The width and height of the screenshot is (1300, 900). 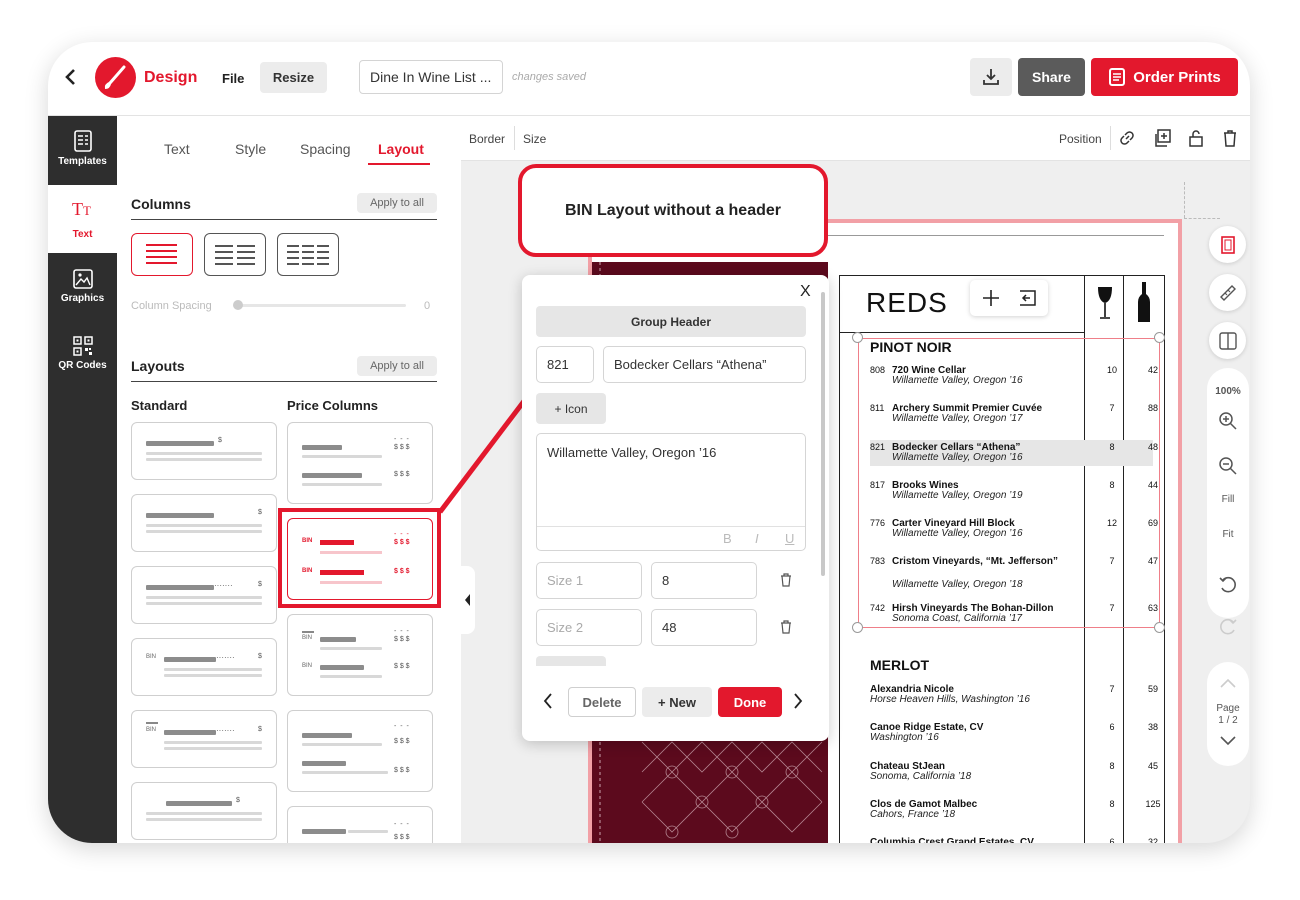 I want to click on truncated-button, so click(x=571, y=661).